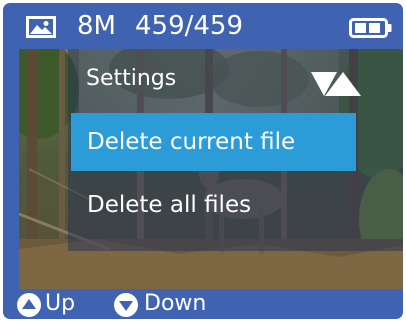 This screenshot has height=322, width=406. What do you see at coordinates (370, 28) in the screenshot?
I see `battery-icon` at bounding box center [370, 28].